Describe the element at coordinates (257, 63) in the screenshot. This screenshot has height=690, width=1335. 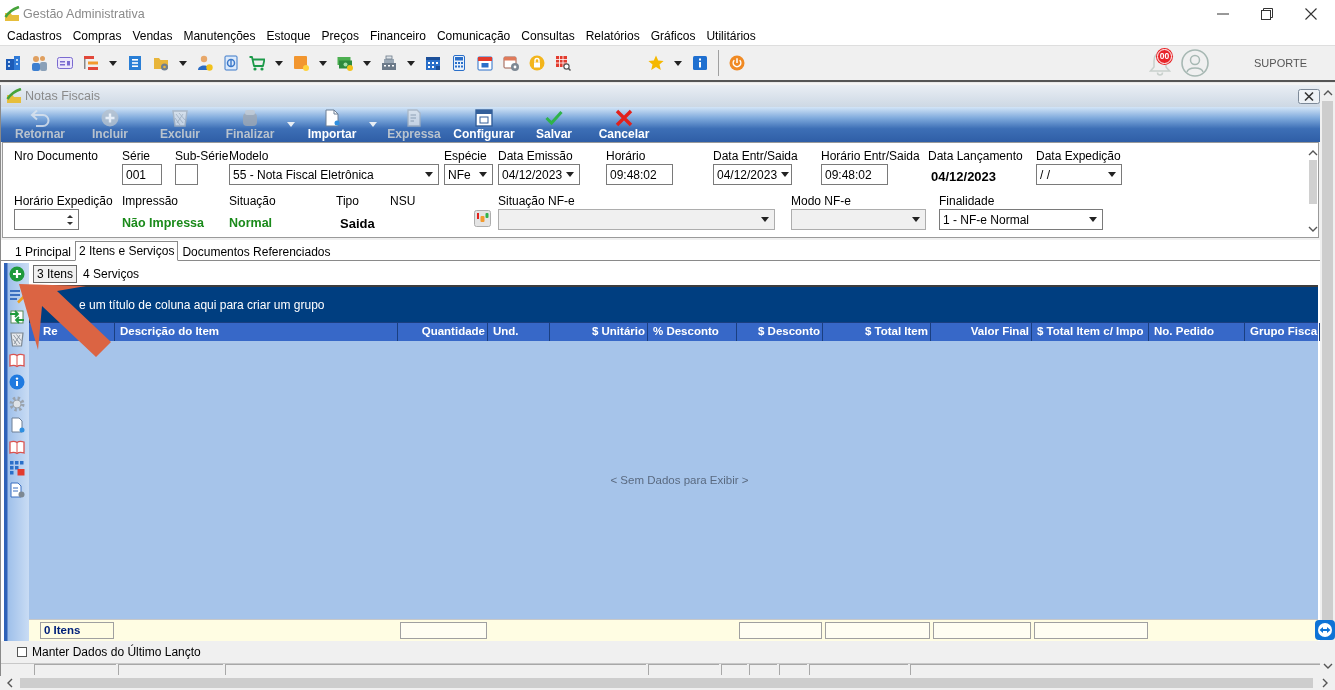
I see `cart-icon` at that location.